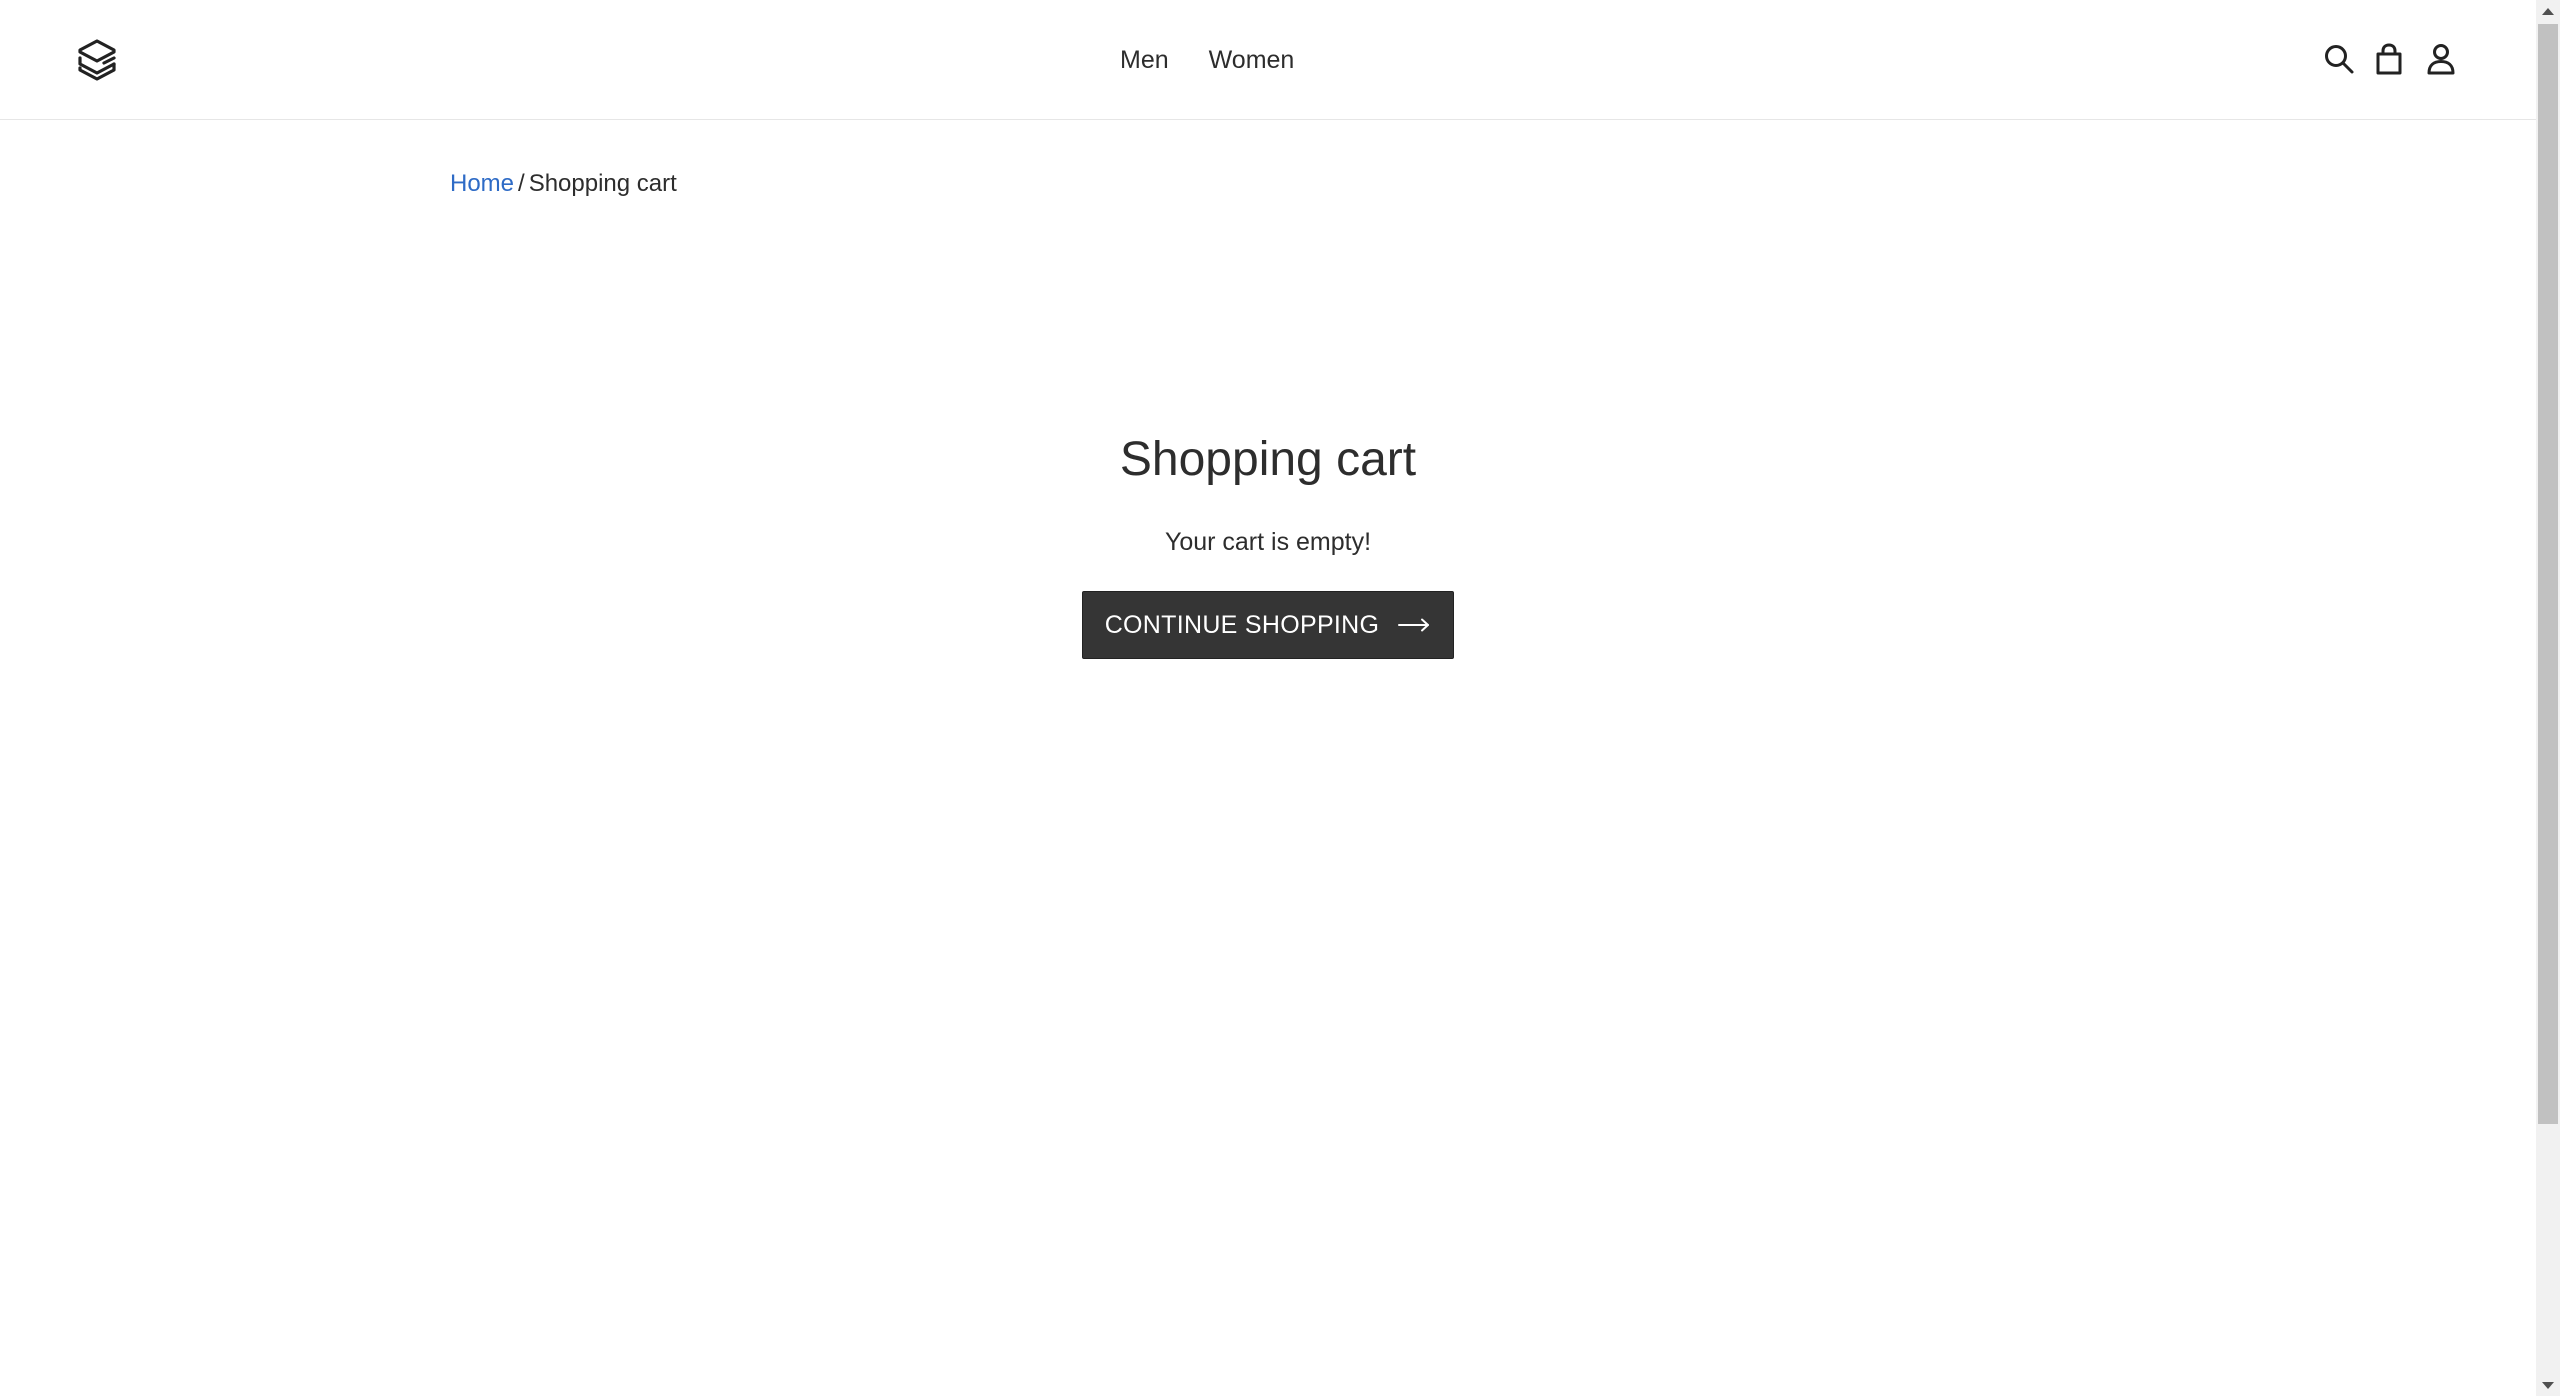 This screenshot has width=2560, height=1396. I want to click on nav-link-men: Men, so click(1144, 60).